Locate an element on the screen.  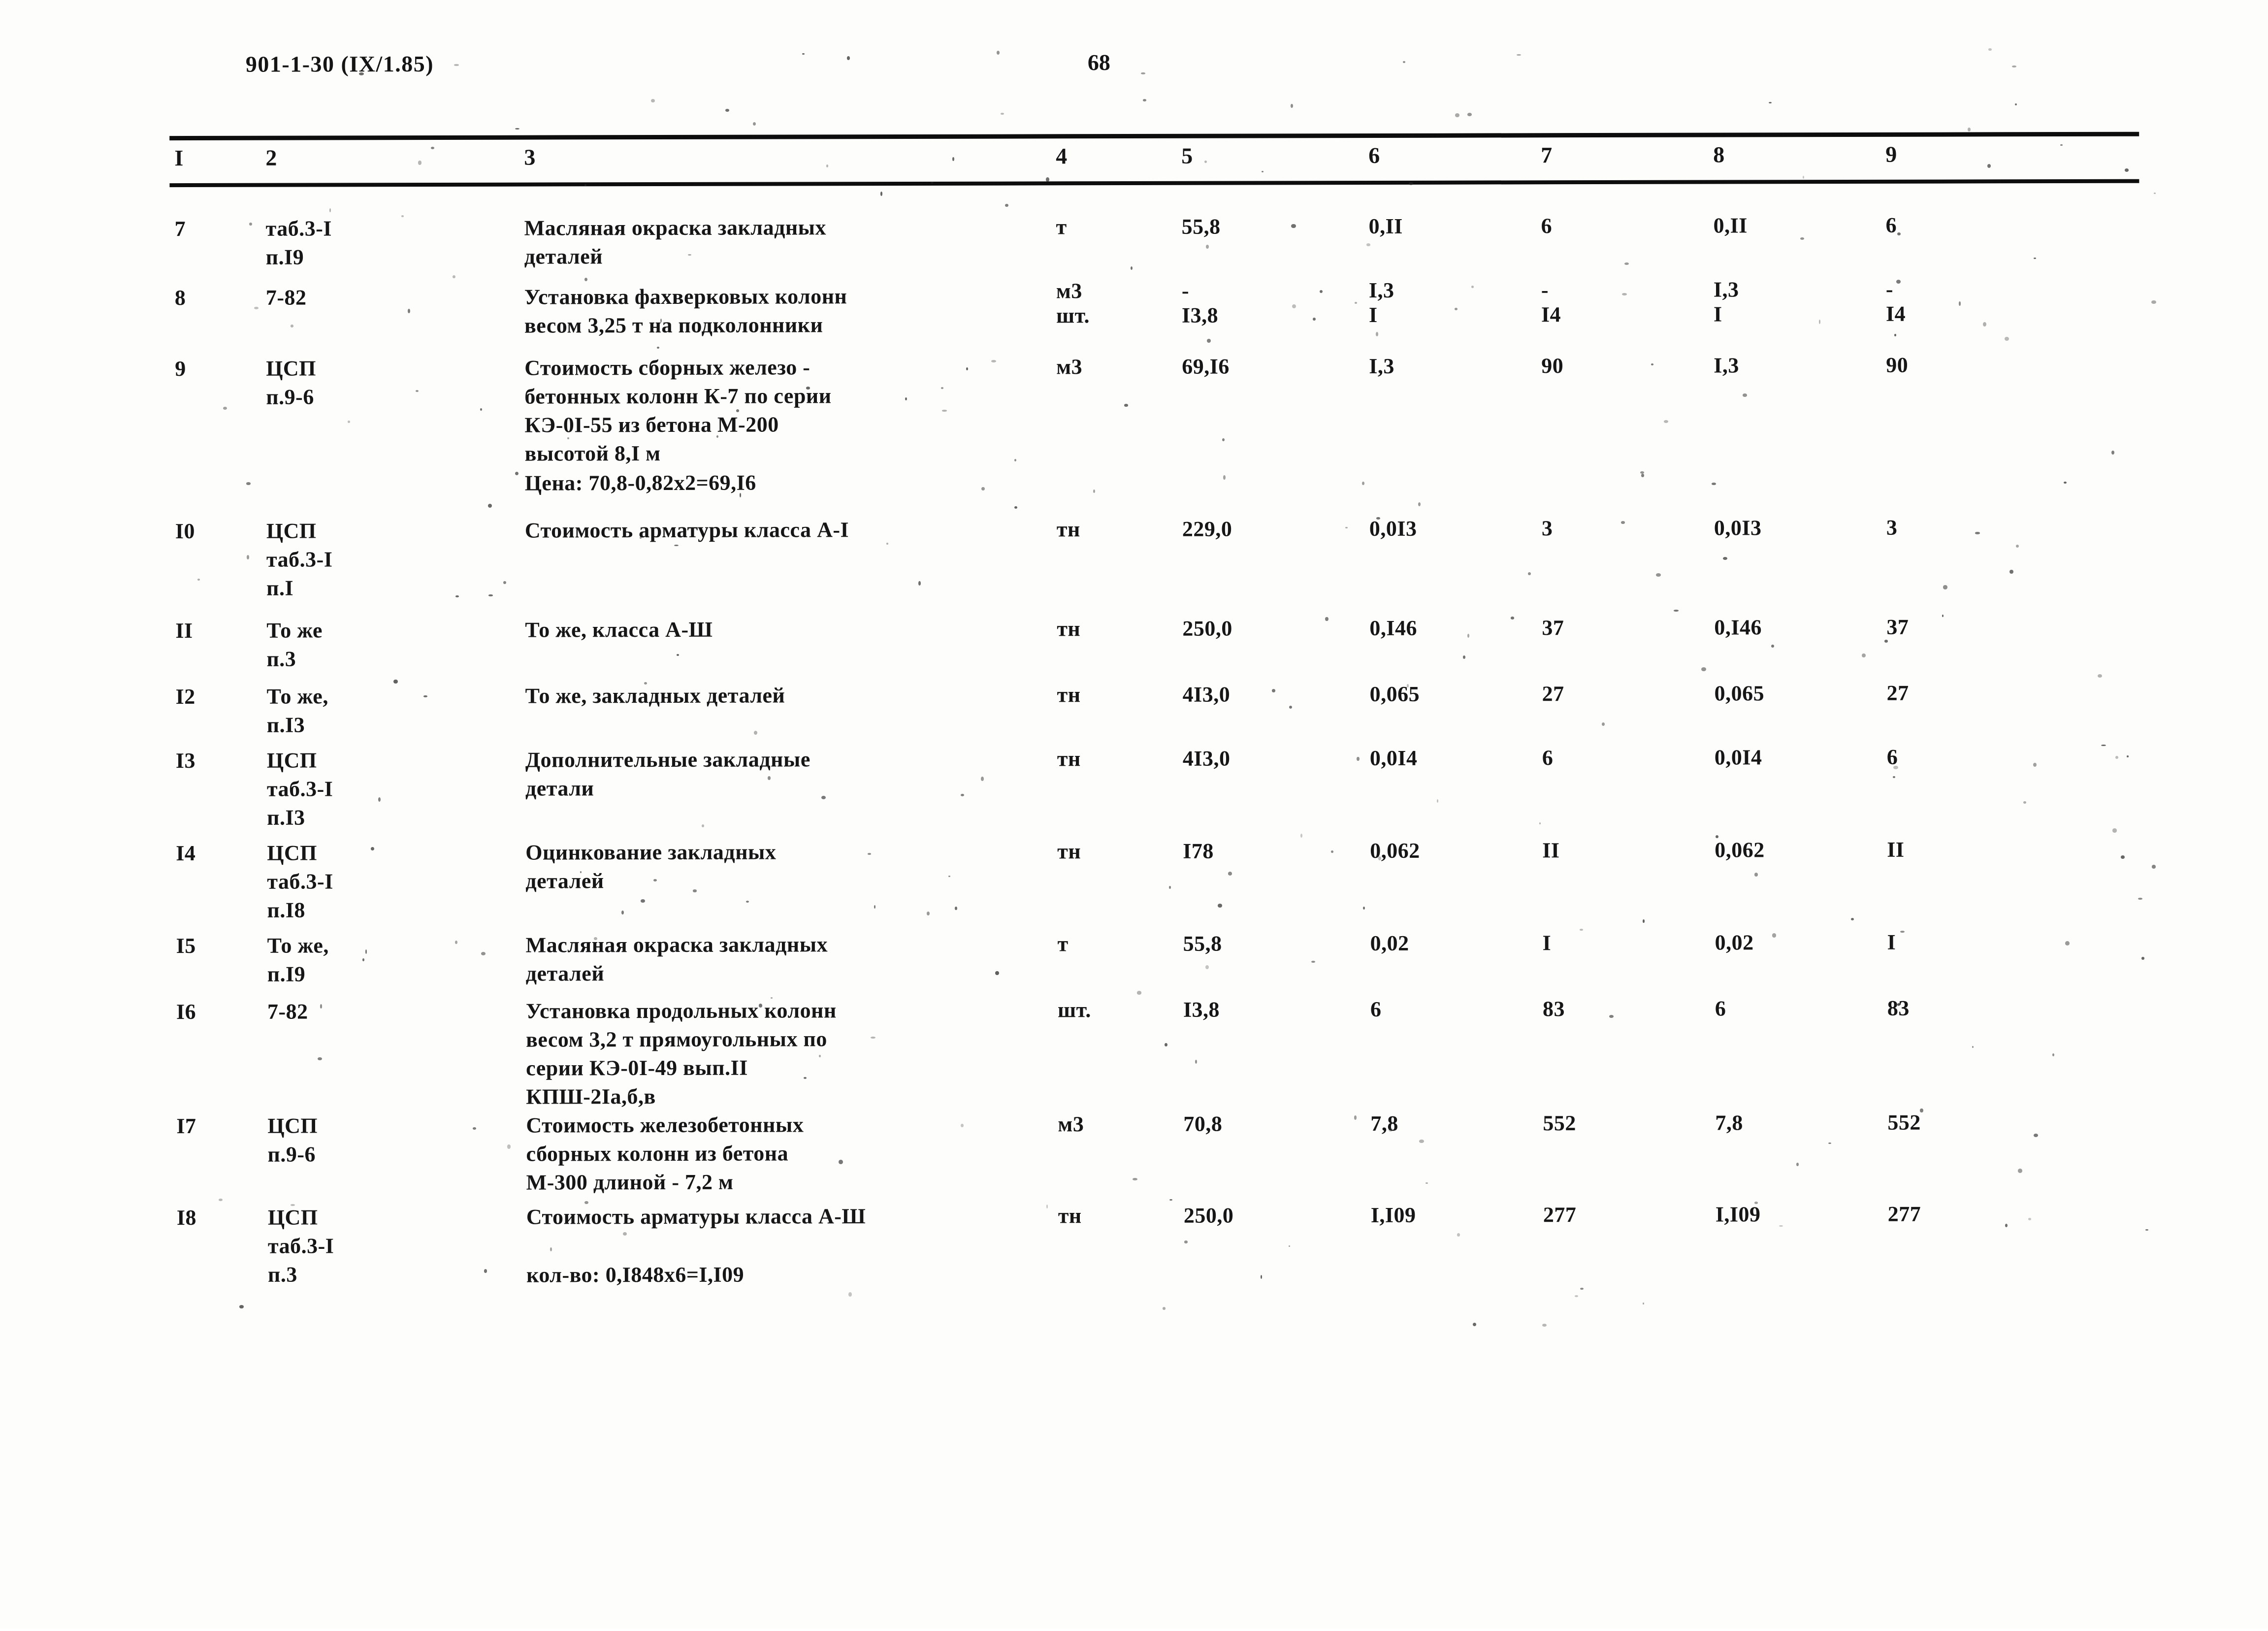
row-description: То же, закладных деталей is located at coordinates (655, 695).